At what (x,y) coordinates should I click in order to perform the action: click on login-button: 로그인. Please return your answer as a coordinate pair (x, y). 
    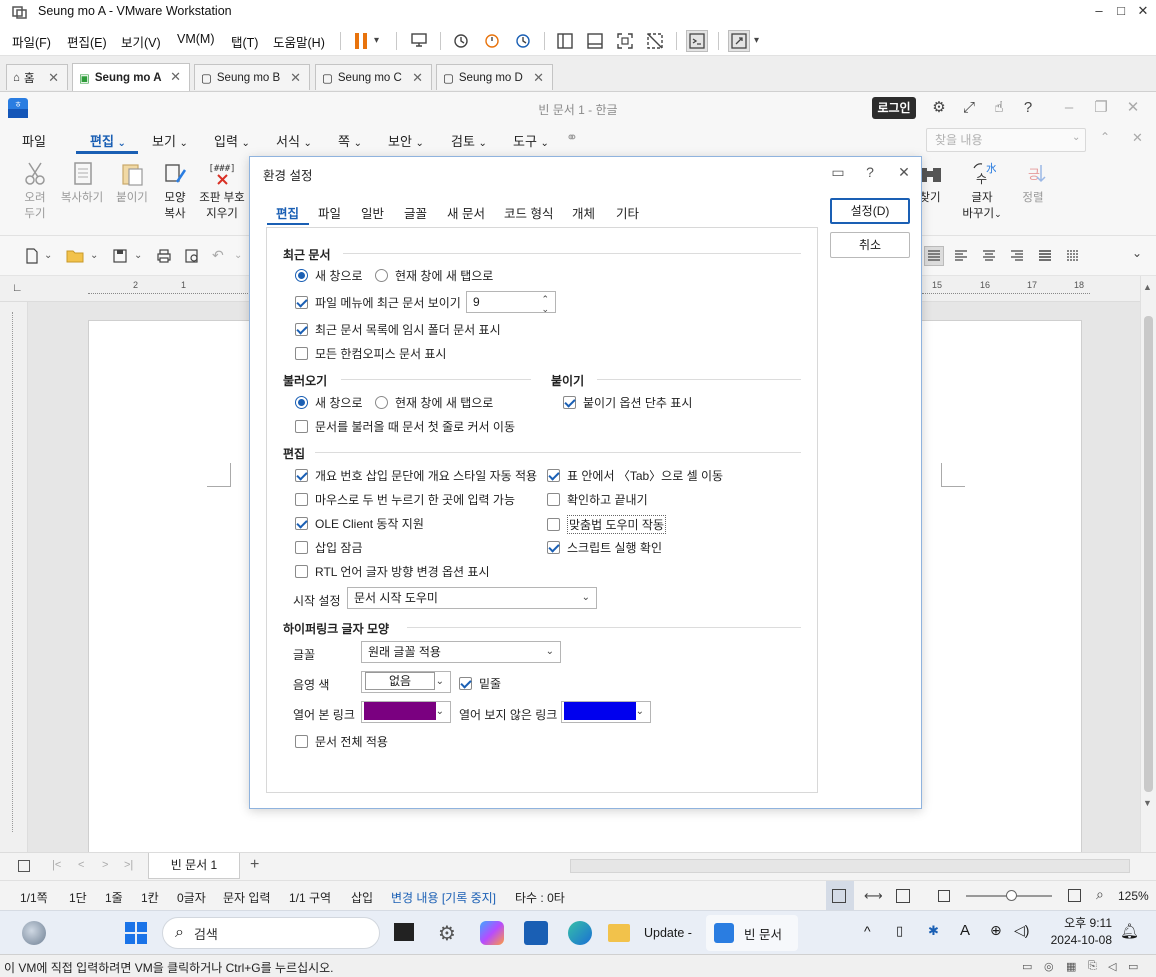
    Looking at the image, I should click on (894, 108).